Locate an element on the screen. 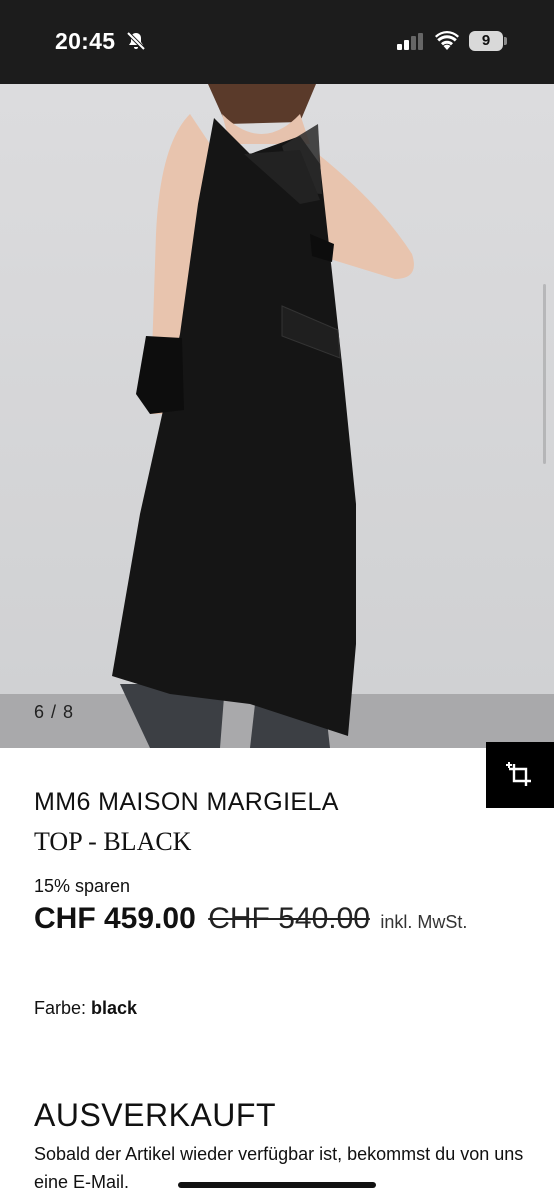 This screenshot has height=1200, width=554. brand-name: MM6 MAISON MARGIELA is located at coordinates (186, 802).